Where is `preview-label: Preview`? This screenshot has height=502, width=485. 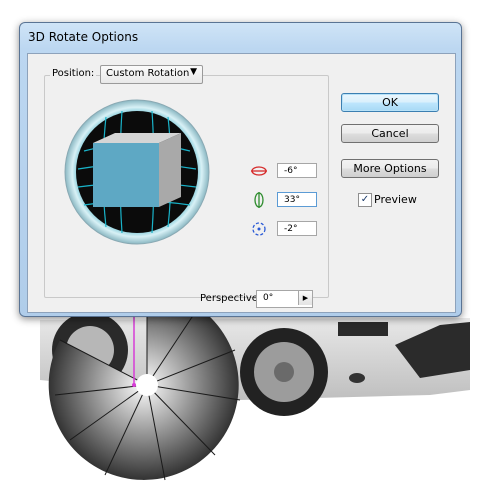 preview-label: Preview is located at coordinates (395, 199).